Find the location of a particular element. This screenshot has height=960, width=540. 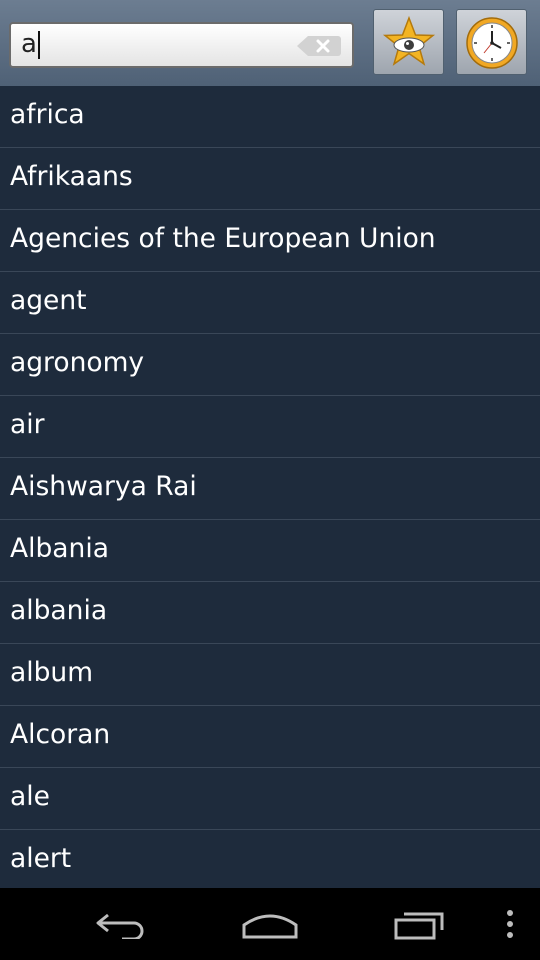

favorites-button is located at coordinates (408, 42).